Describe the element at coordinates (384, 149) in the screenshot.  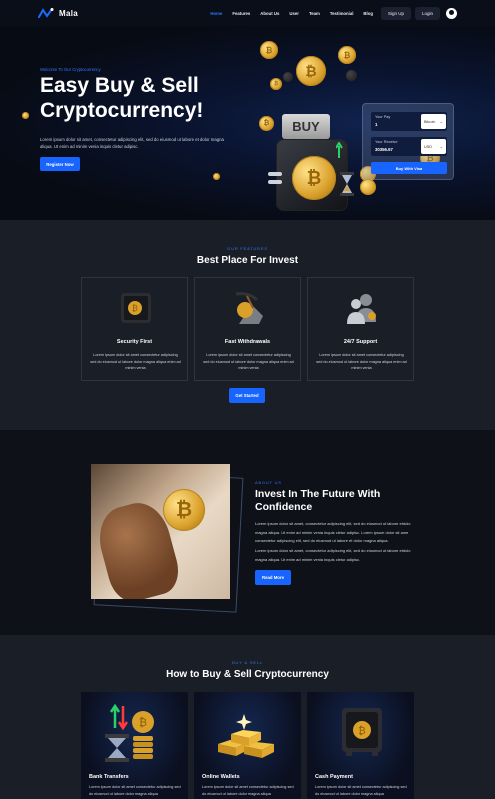
I see `receive-value: 30356.67` at that location.